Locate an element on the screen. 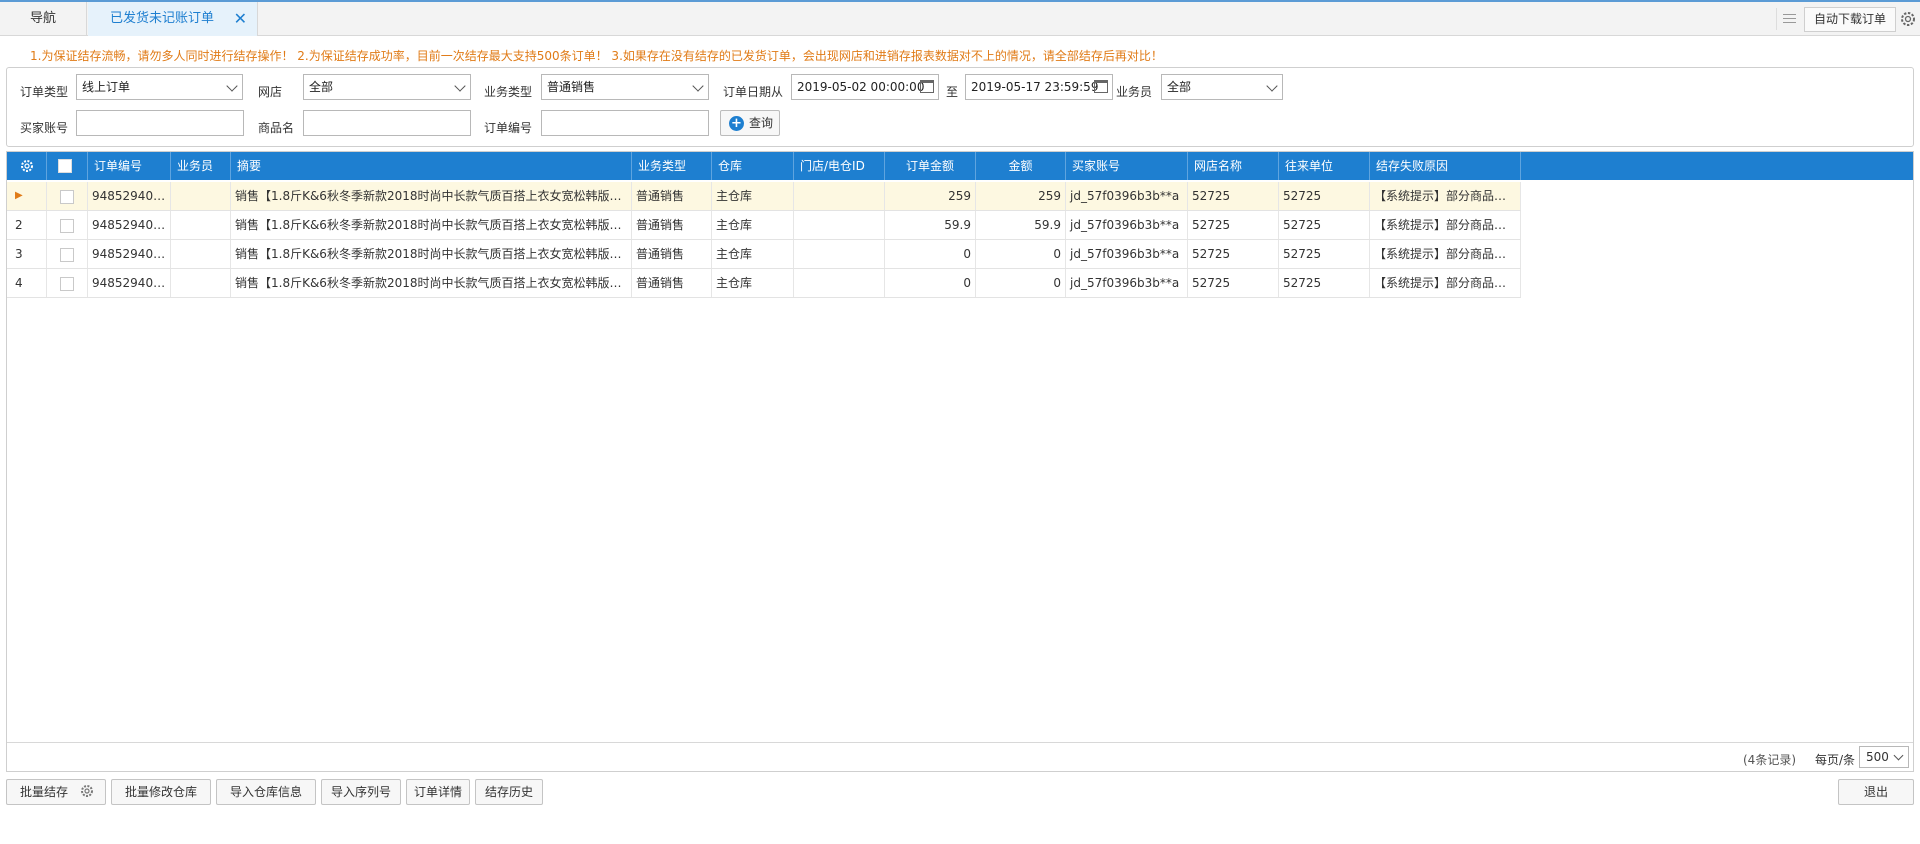  cell-shop: 52725 is located at coordinates (1233, 254).